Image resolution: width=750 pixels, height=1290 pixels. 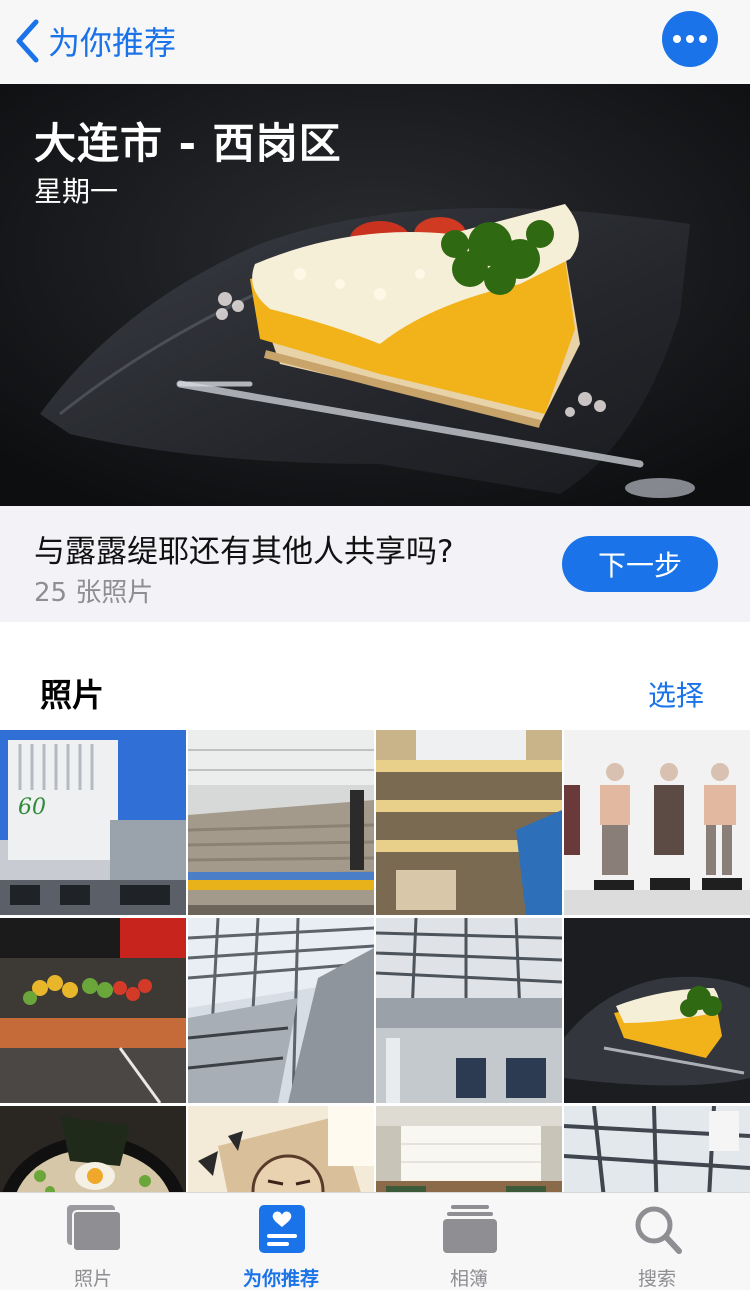 I want to click on memory-title: 大连市 - 西岗区, so click(x=188, y=143).